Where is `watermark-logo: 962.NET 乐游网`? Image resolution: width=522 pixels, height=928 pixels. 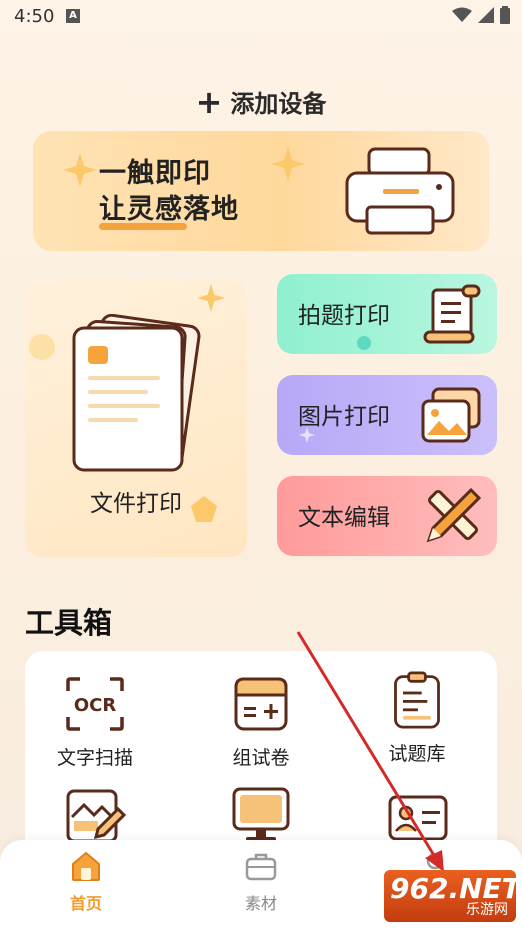
watermark-logo: 962.NET 乐游网 is located at coordinates (452, 896).